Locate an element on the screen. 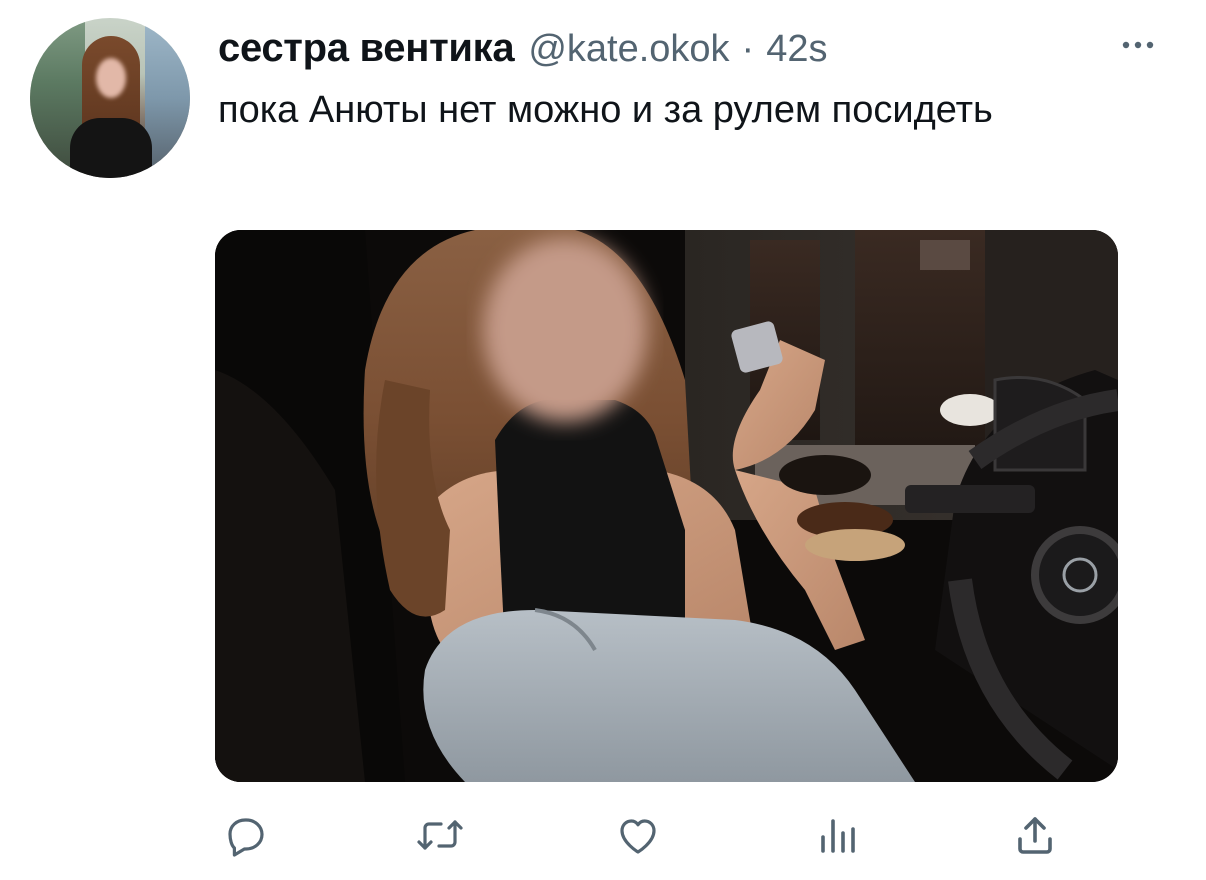 Image resolution: width=1206 pixels, height=880 pixels. avatar-shirt is located at coordinates (111, 148).